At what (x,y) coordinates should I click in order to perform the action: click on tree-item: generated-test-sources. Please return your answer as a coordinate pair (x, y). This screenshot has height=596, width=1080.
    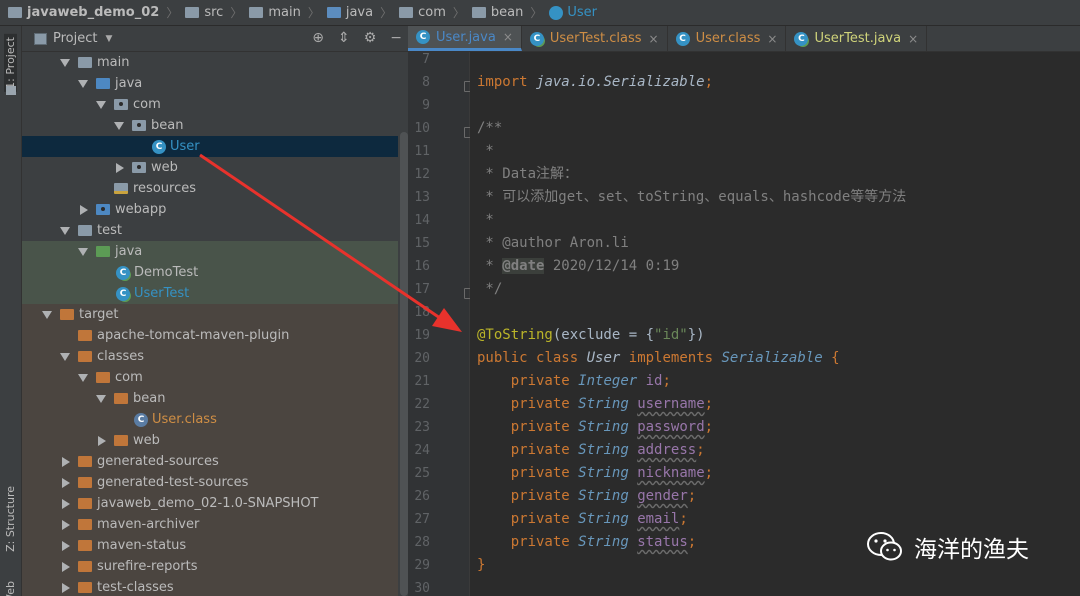
    Looking at the image, I should click on (210, 482).